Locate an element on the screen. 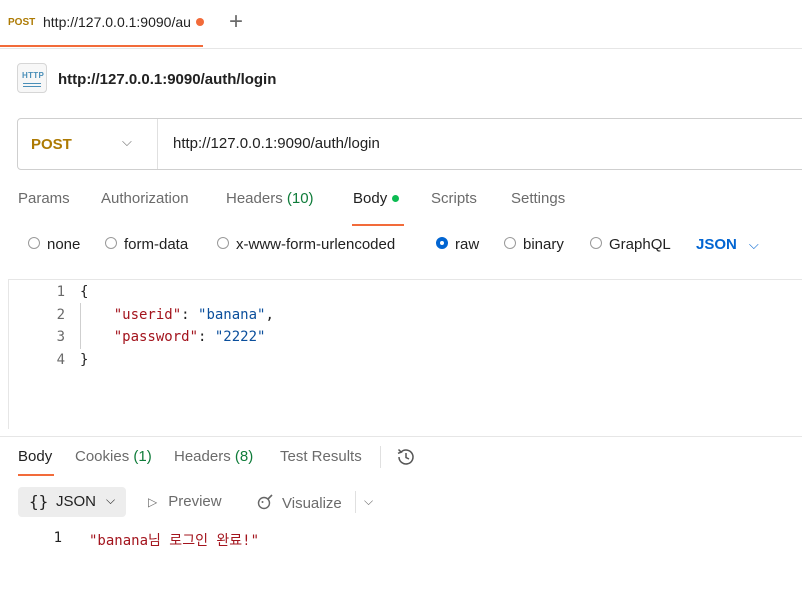  active-response-tab-underline is located at coordinates (36, 475).